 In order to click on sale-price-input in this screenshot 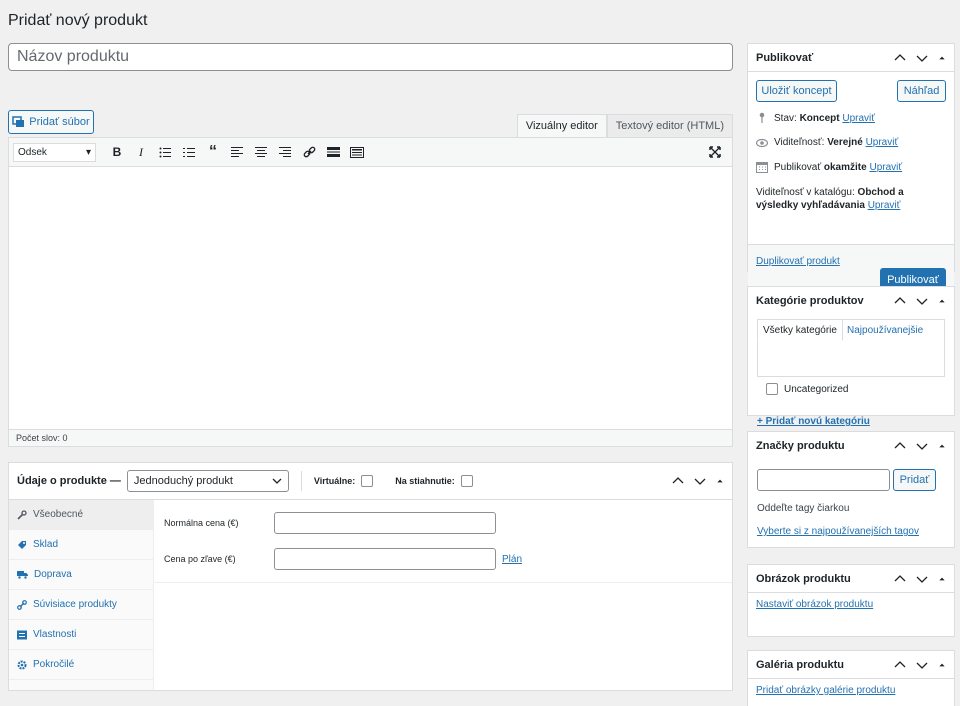, I will do `click(385, 559)`.